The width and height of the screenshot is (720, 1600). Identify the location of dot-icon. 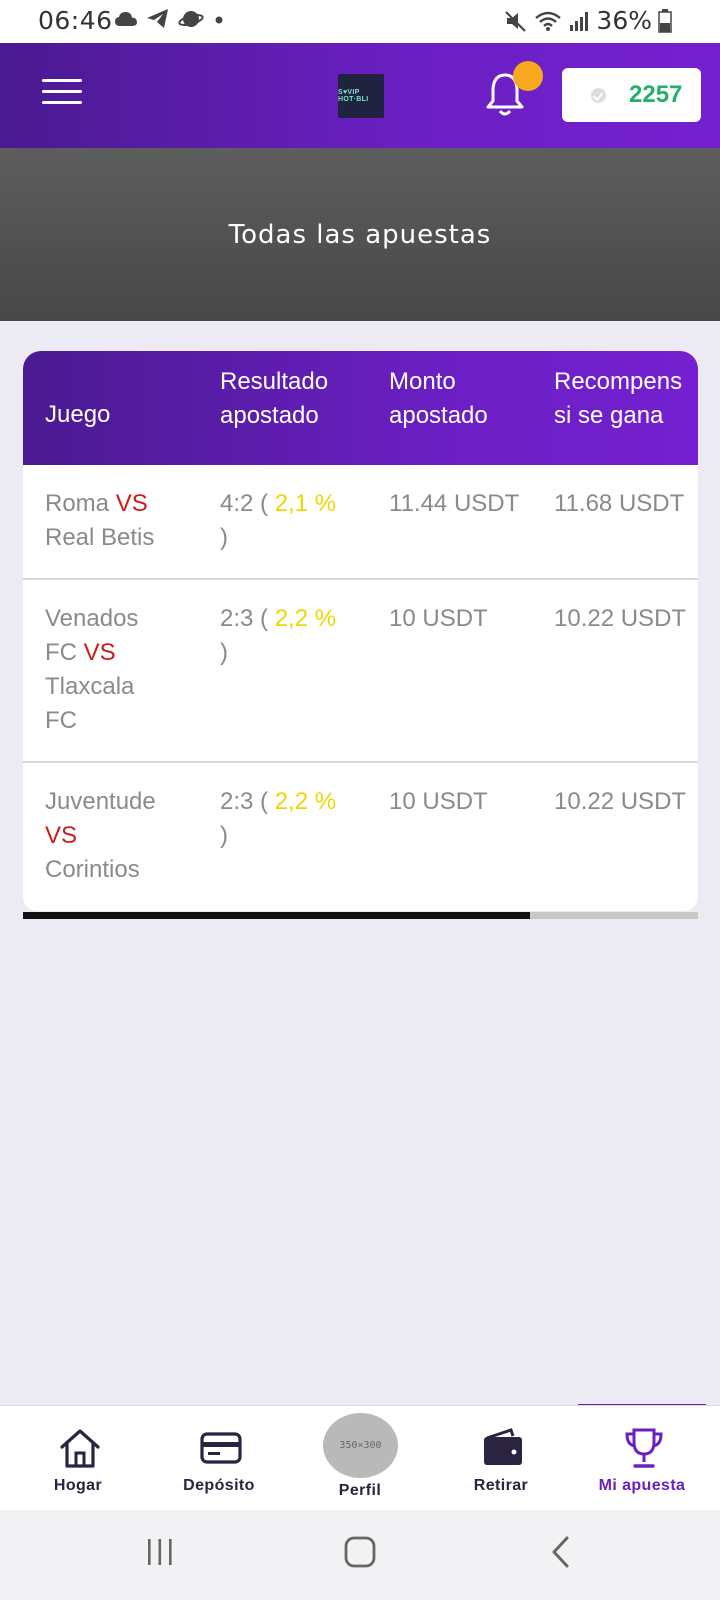
(219, 19).